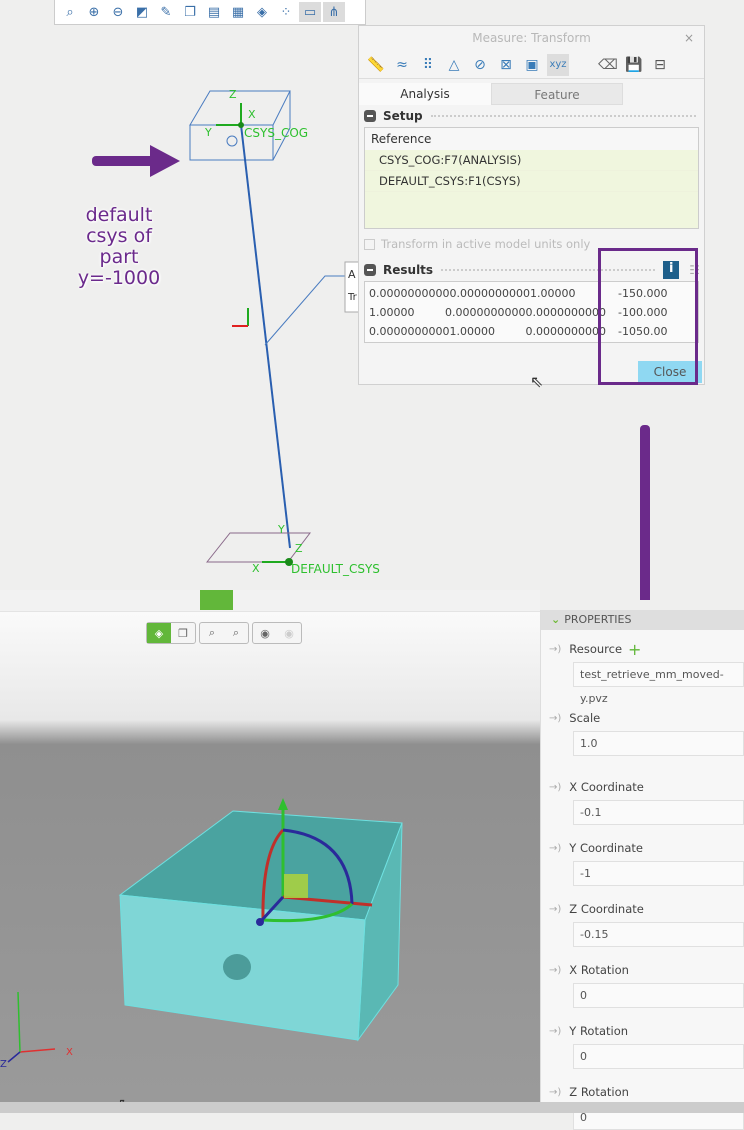 Image resolution: width=744 pixels, height=1130 pixels. I want to click on property-label: X Coordinate, so click(606, 787).